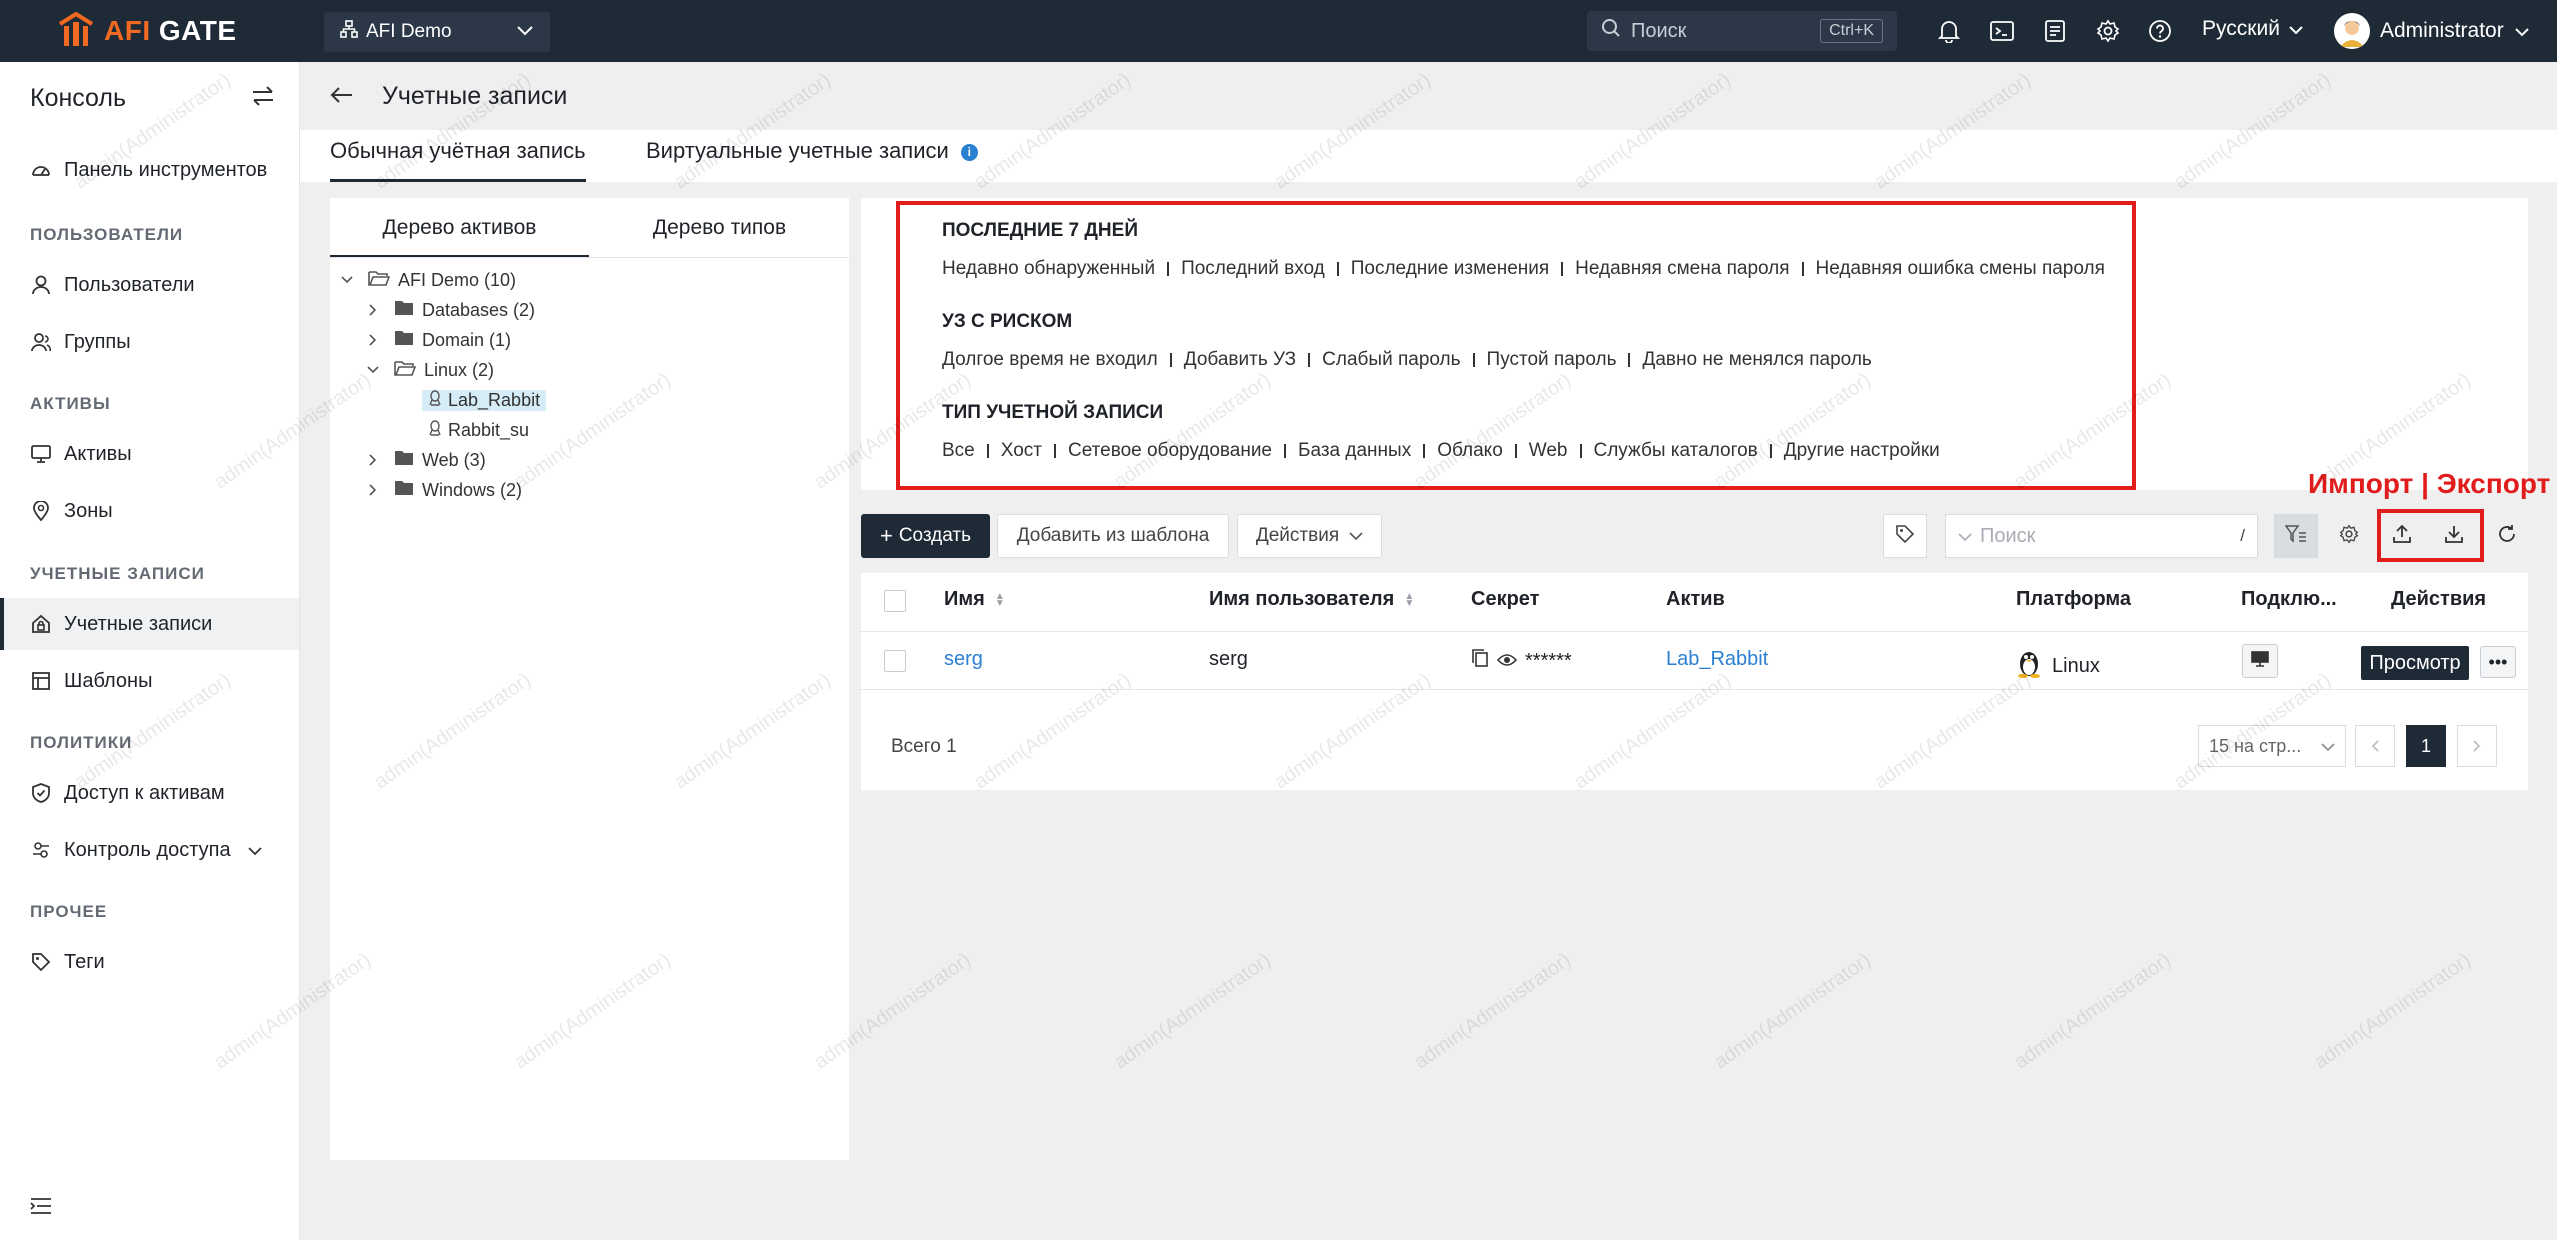  Describe the element at coordinates (149, 850) in the screenshot. I see `sidebar-item-access-control: Контроль доступа` at that location.